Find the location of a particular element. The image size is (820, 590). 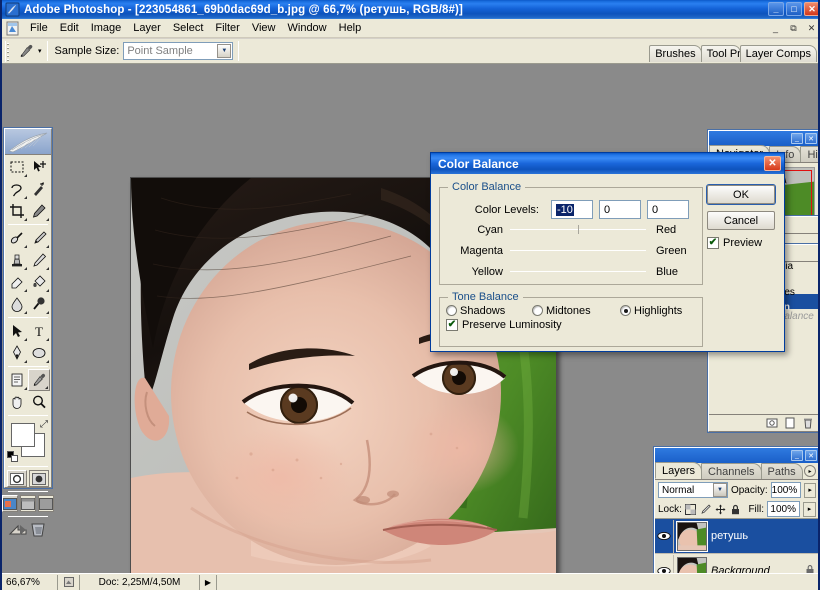

foreground-color-swatch is located at coordinates (23, 435).